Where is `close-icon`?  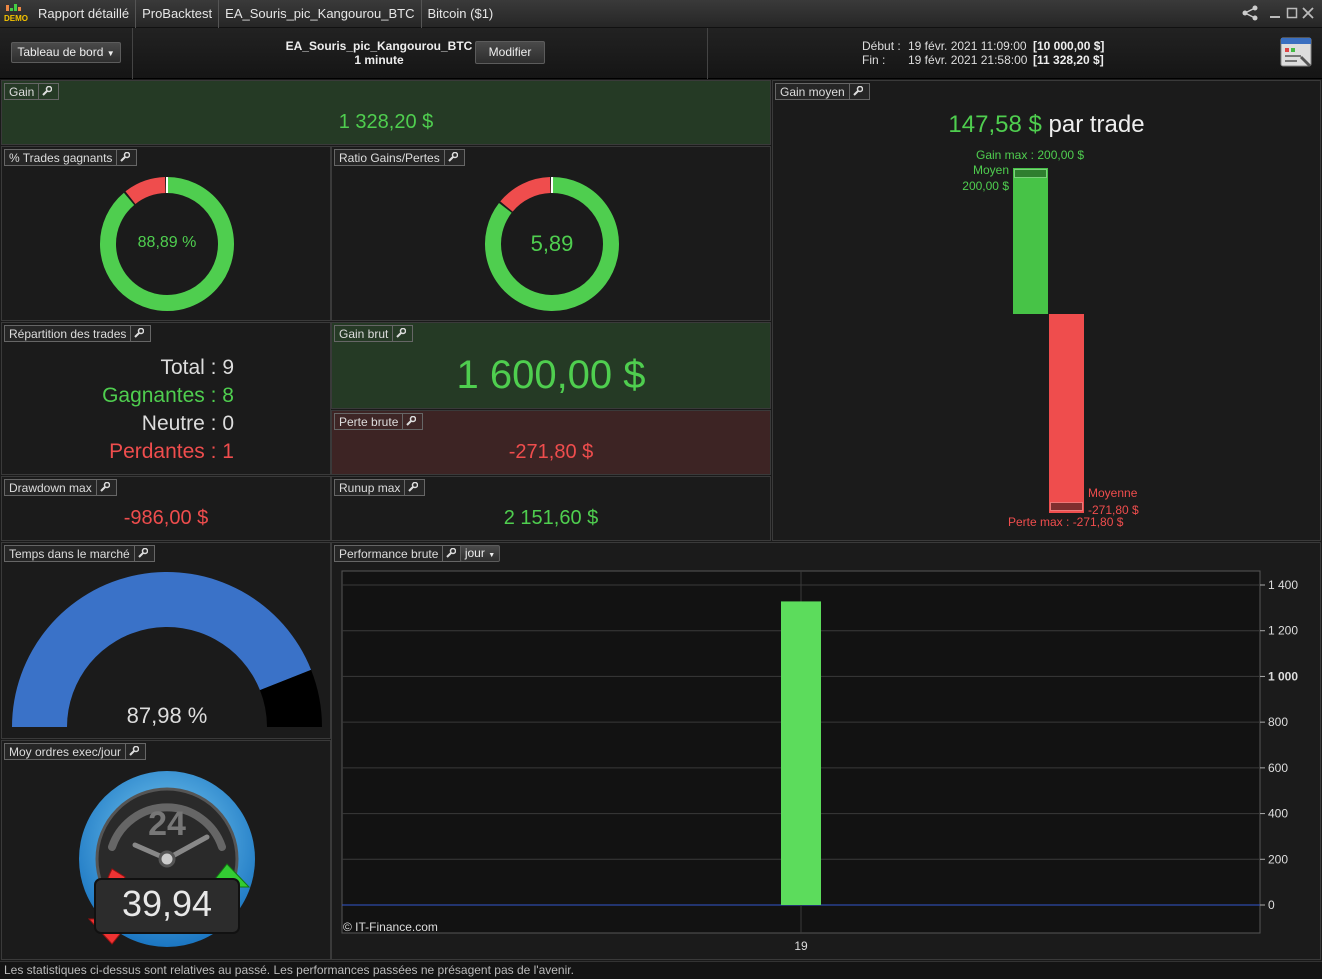 close-icon is located at coordinates (1308, 13).